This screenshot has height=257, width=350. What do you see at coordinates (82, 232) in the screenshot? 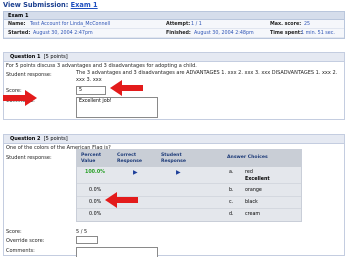
I see `question-2-score-value: 5 / 5` at bounding box center [82, 232].